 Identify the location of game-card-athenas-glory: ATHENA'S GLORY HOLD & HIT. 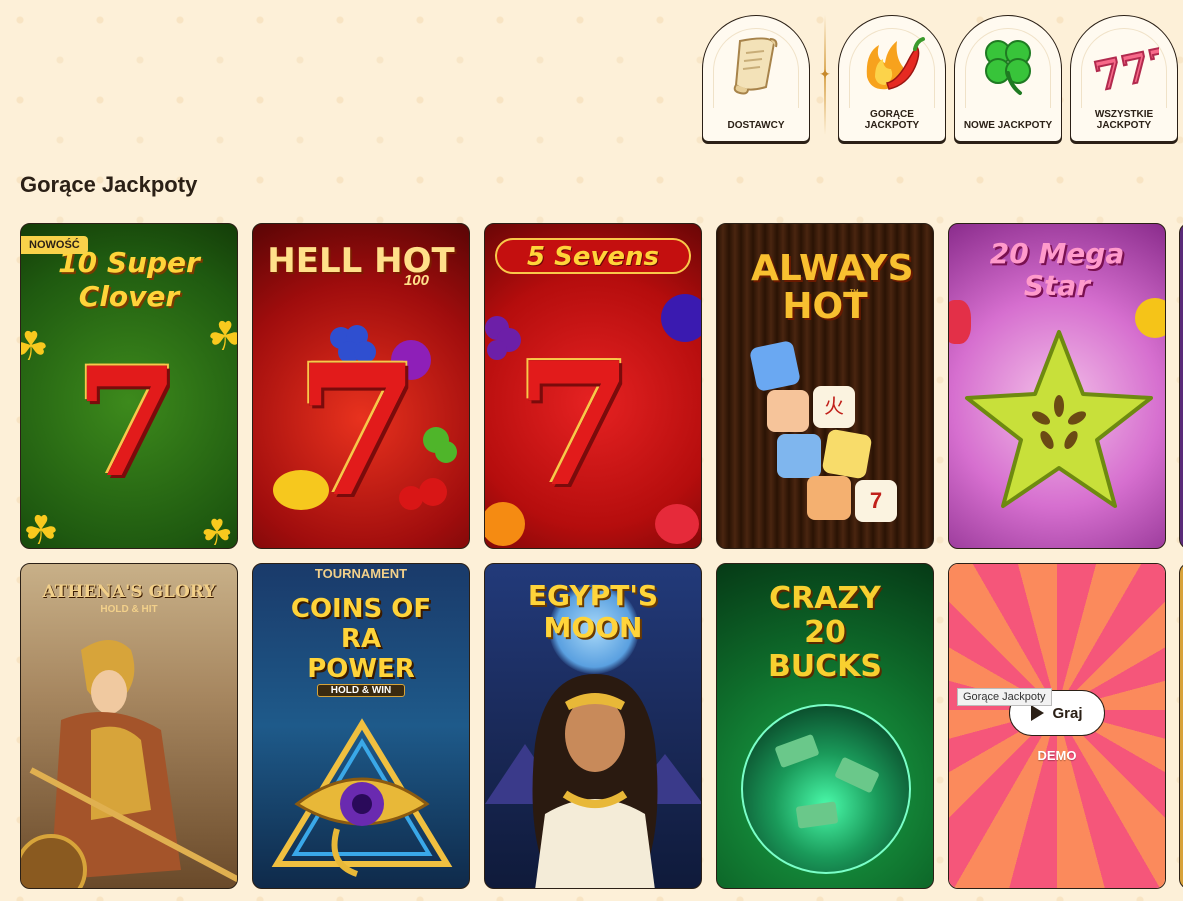
(129, 726).